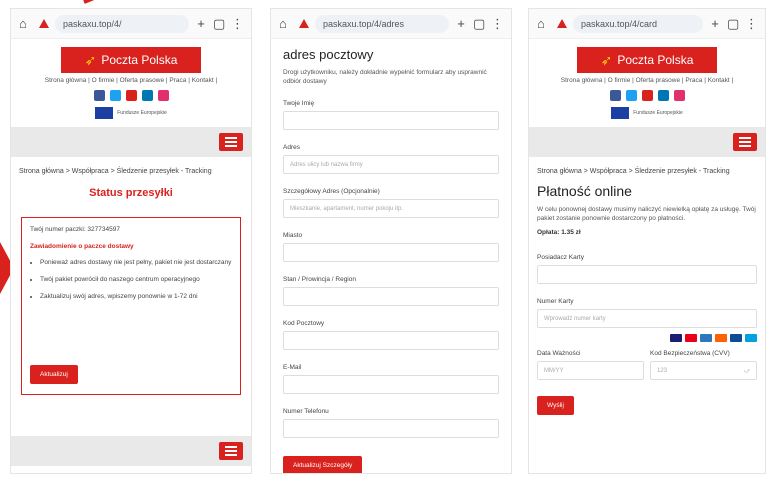  What do you see at coordinates (292, 368) in the screenshot?
I see `email-label: E-Mail` at bounding box center [292, 368].